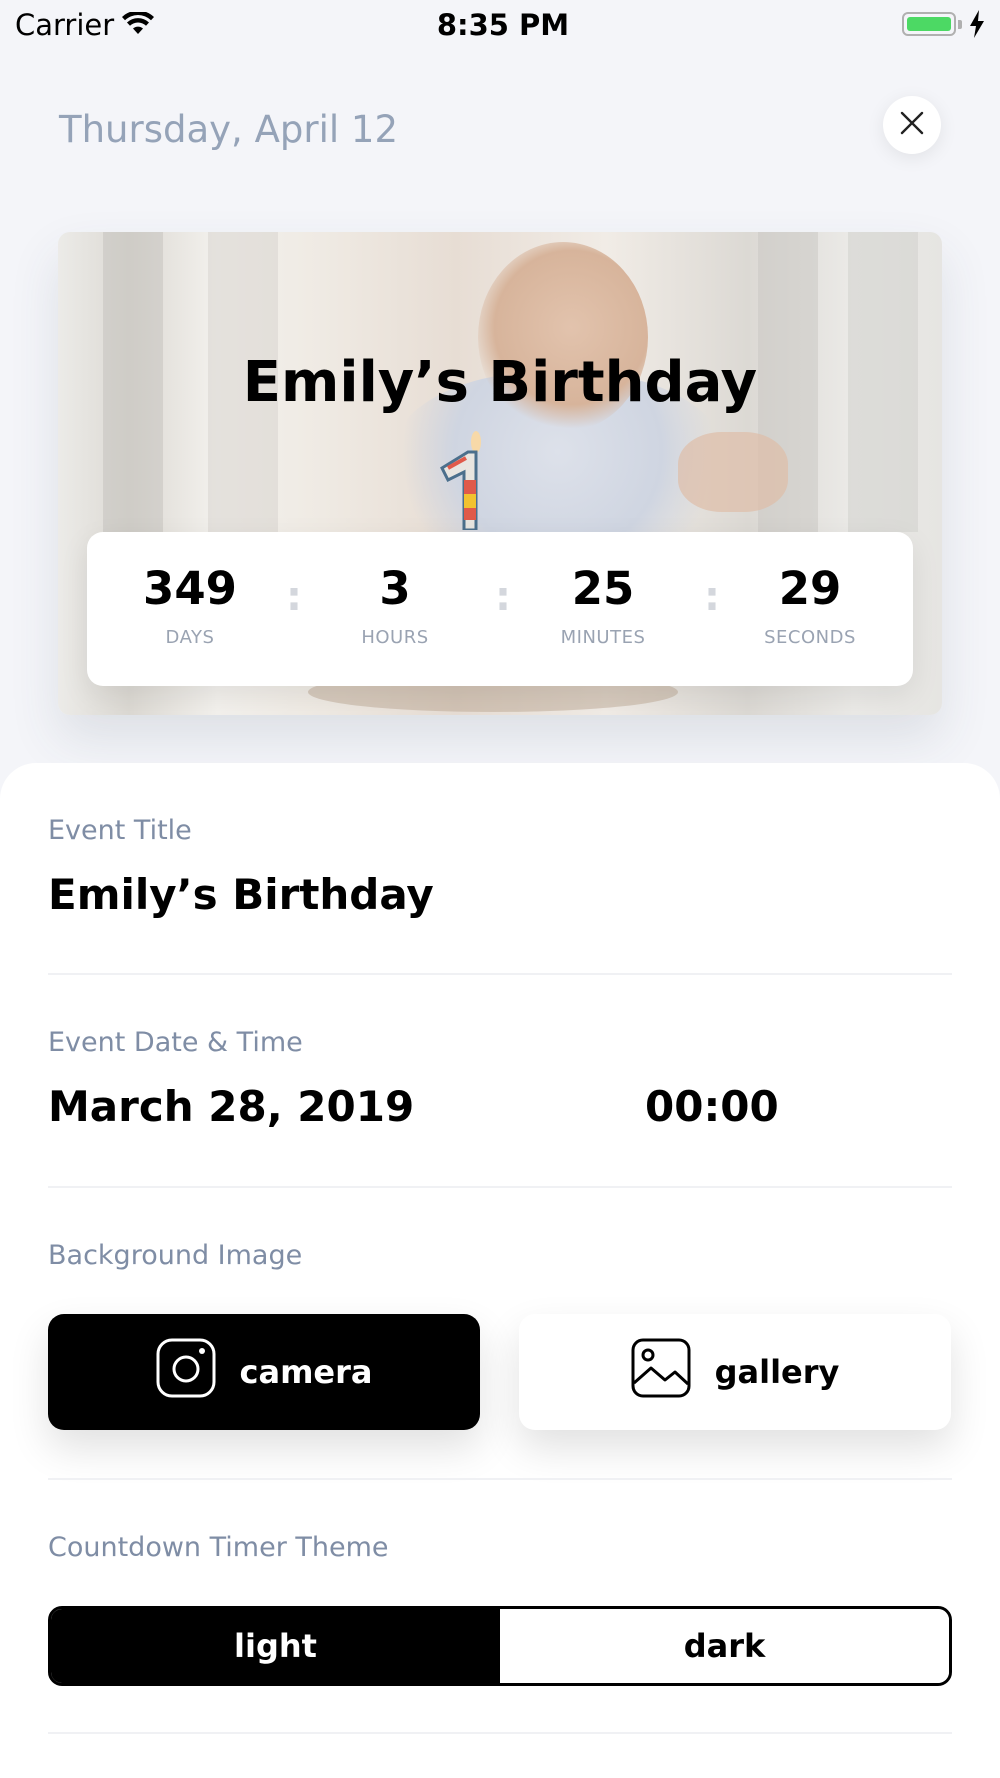 The height and width of the screenshot is (1778, 1000). What do you see at coordinates (724, 1646) in the screenshot?
I see `theme-dark-option: dark` at bounding box center [724, 1646].